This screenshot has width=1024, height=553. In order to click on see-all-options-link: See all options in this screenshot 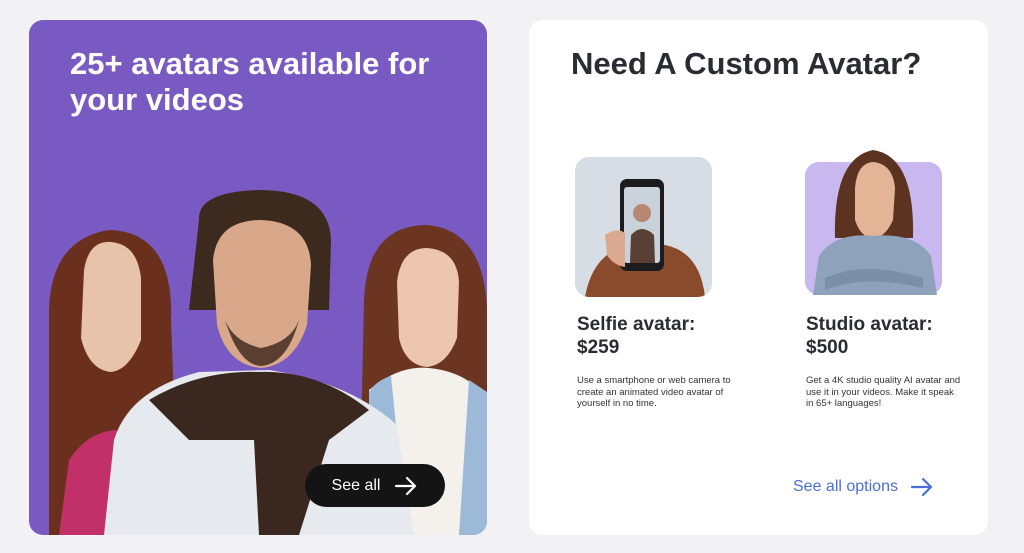, I will do `click(863, 487)`.